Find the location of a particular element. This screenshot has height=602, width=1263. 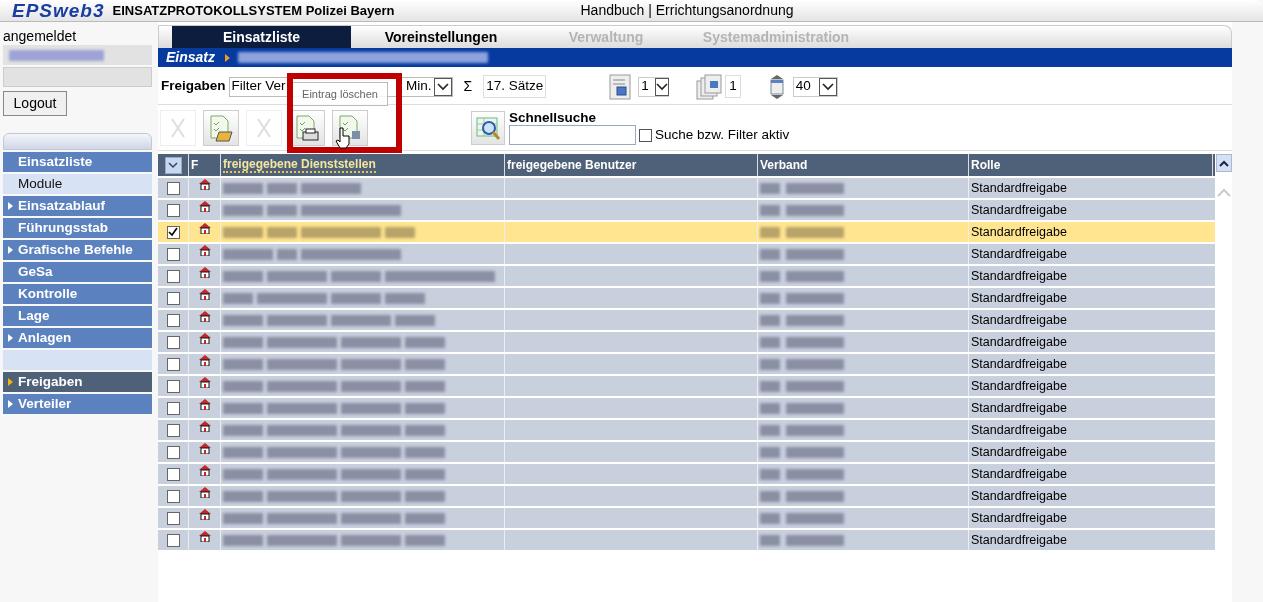

section-title: Freigaben is located at coordinates (193, 86).